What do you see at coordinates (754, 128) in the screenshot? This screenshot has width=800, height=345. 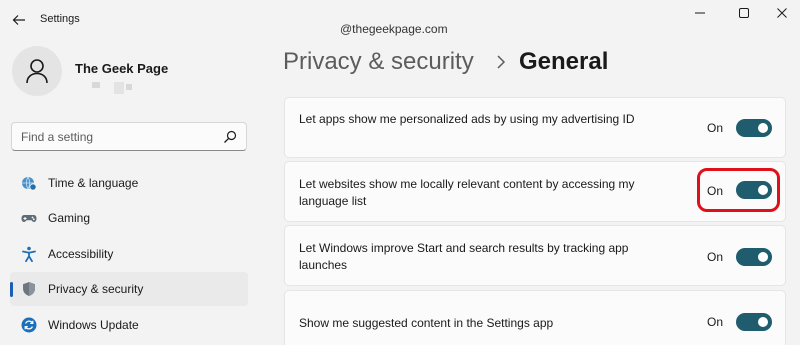 I see `personalized-ads-toggle` at bounding box center [754, 128].